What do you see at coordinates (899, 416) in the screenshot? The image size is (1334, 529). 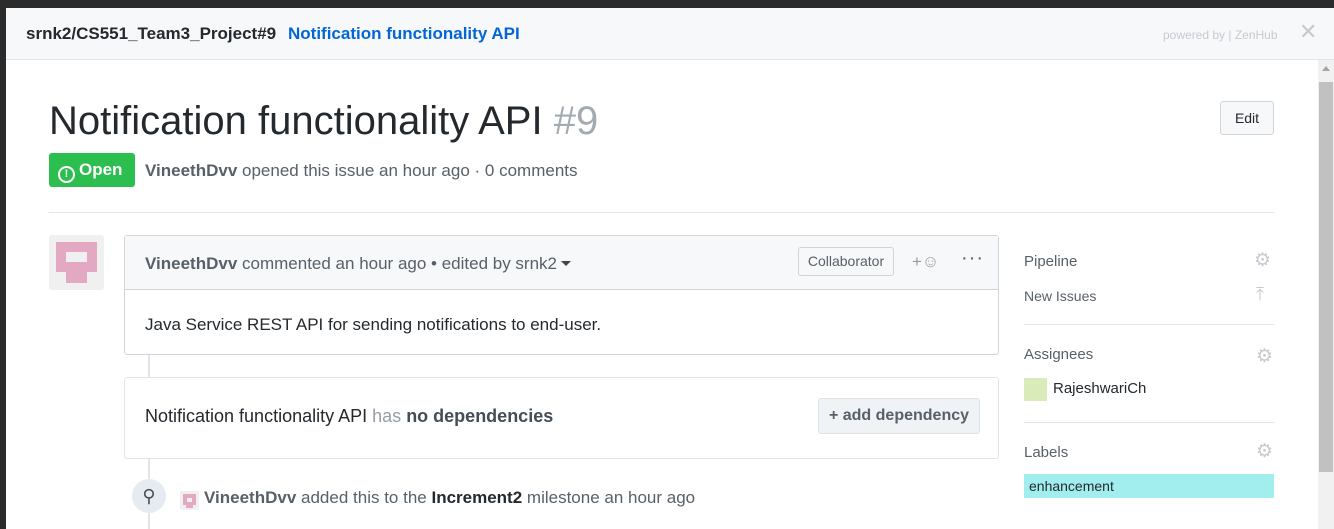 I see `add-dependency-button: + add dependency` at bounding box center [899, 416].